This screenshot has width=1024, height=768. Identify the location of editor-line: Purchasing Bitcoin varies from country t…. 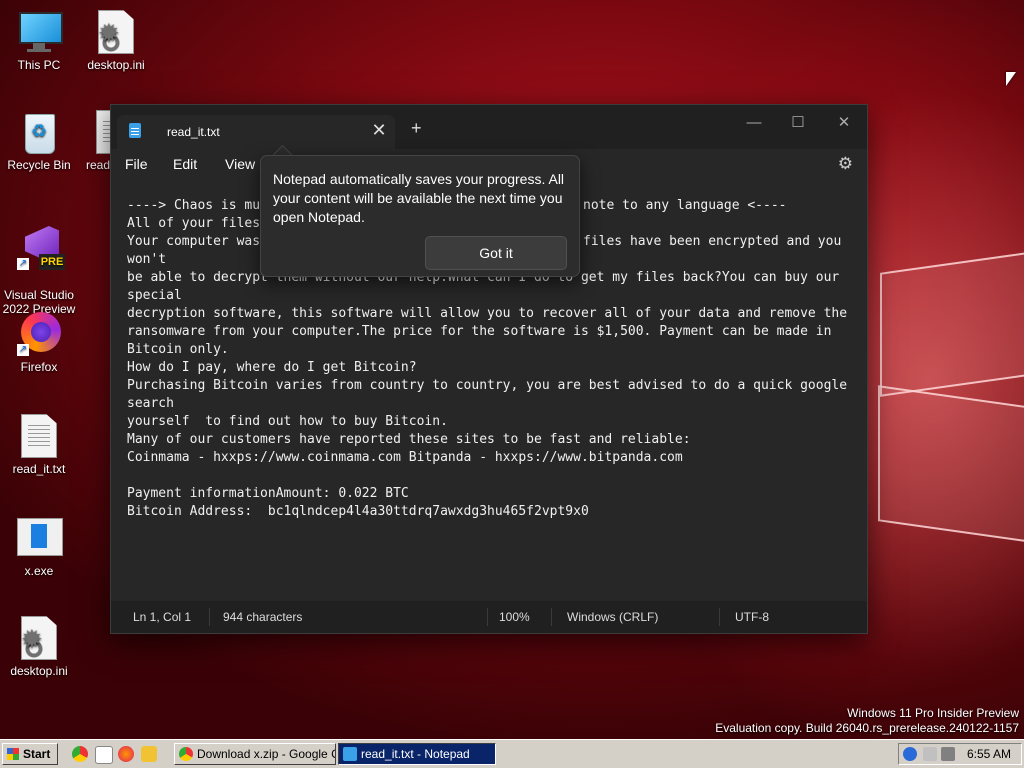
(487, 385).